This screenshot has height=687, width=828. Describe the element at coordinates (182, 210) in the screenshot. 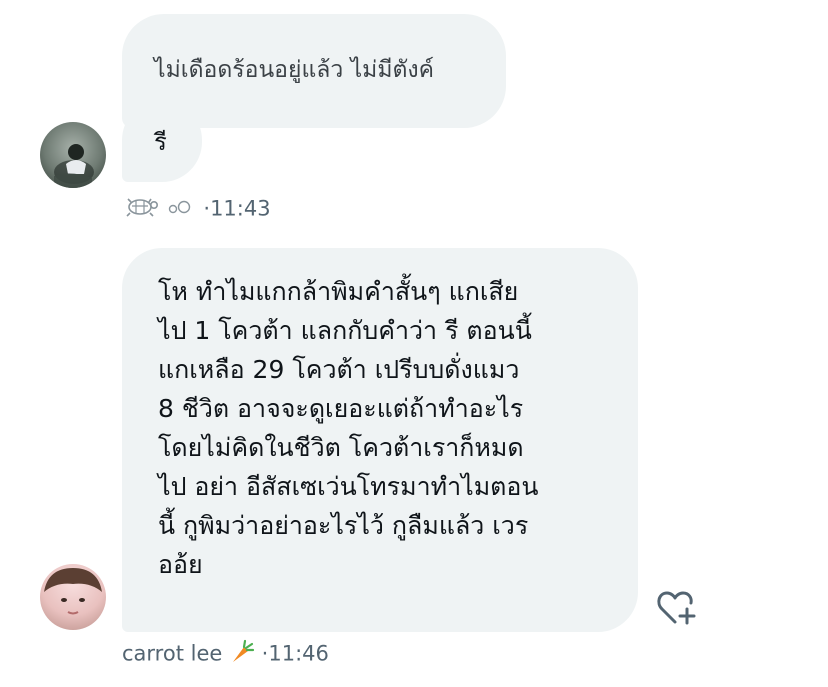

I see `bubbles-icon` at that location.